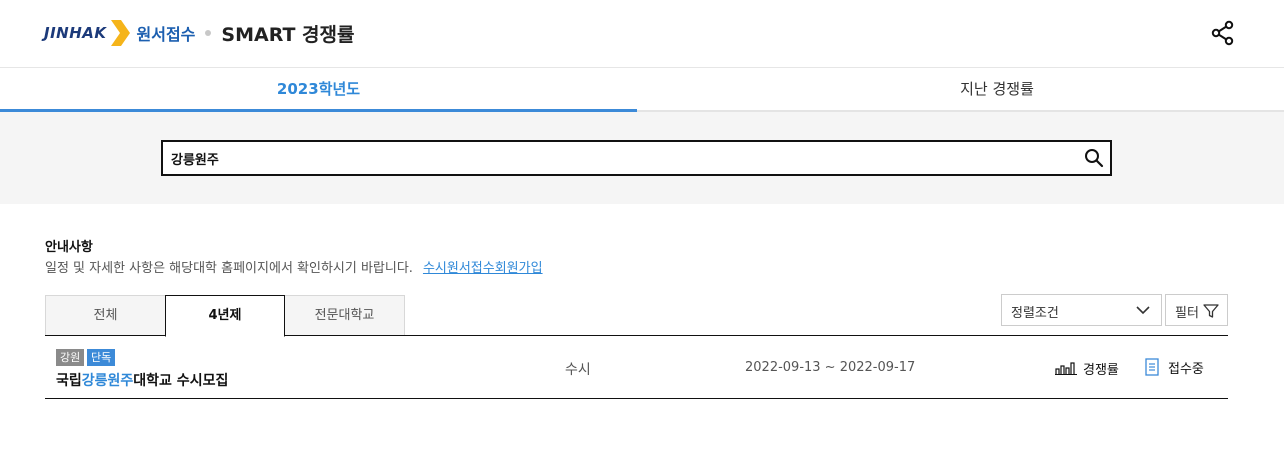  Describe the element at coordinates (1094, 158) in the screenshot. I see `search-icon` at that location.